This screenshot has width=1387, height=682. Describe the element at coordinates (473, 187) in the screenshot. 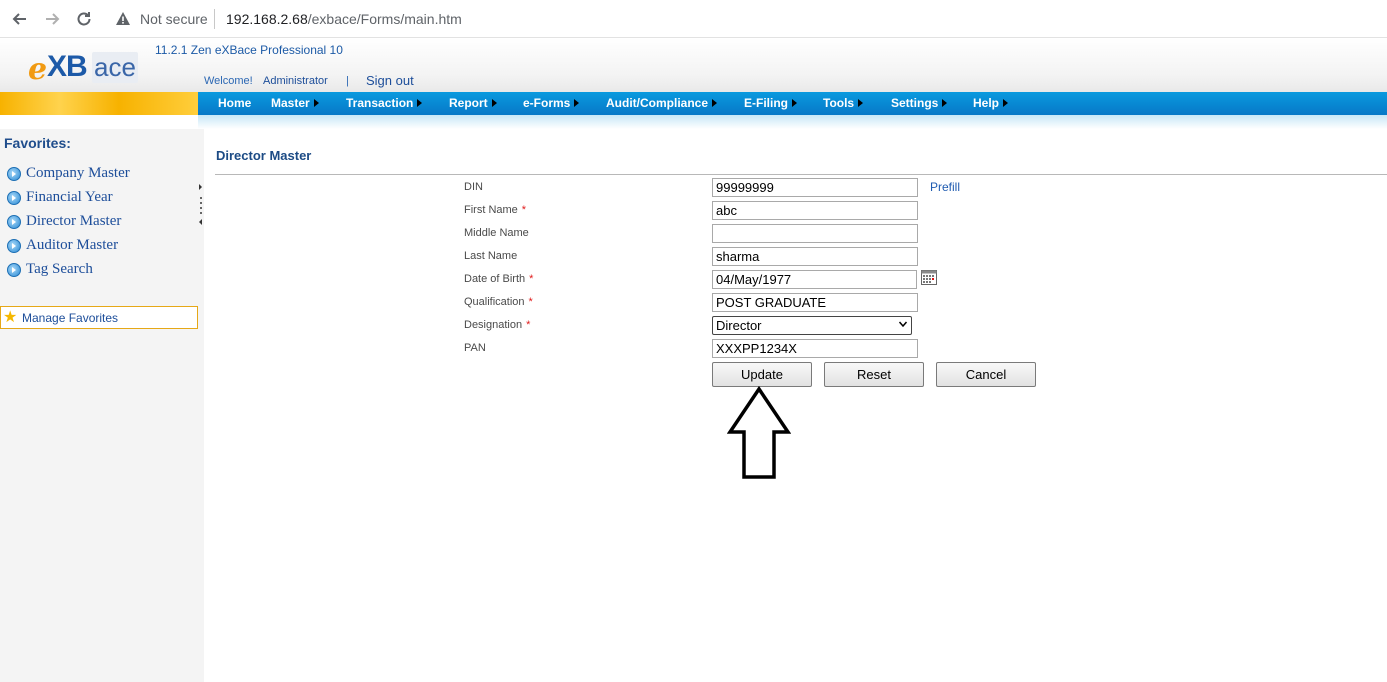

I see `din-label: DIN` at that location.